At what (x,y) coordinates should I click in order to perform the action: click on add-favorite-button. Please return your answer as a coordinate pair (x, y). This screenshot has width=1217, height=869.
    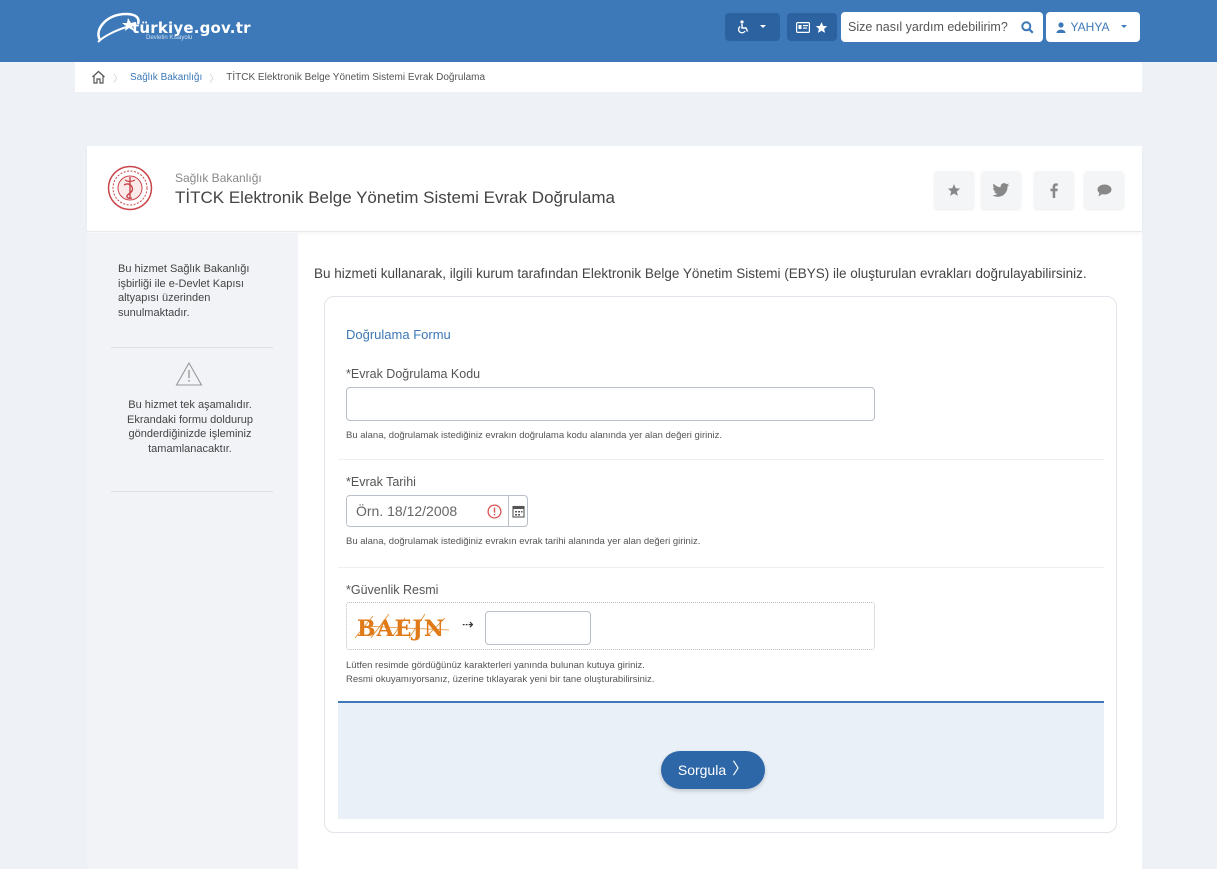
    Looking at the image, I should click on (954, 190).